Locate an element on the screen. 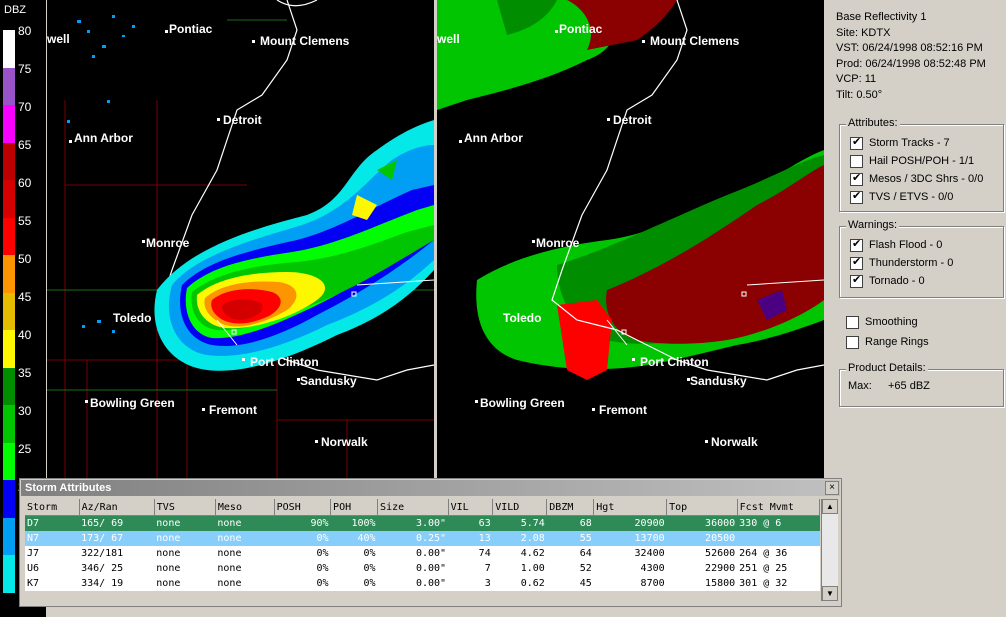  table-cell: 334/ 19 is located at coordinates (102, 583).